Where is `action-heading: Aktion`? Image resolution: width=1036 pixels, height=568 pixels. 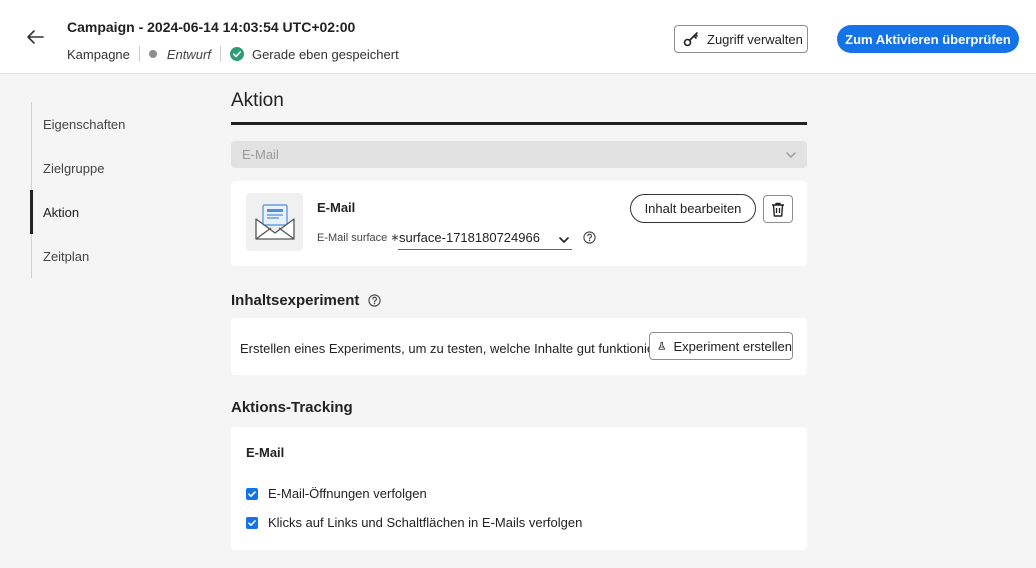
action-heading: Aktion is located at coordinates (257, 100).